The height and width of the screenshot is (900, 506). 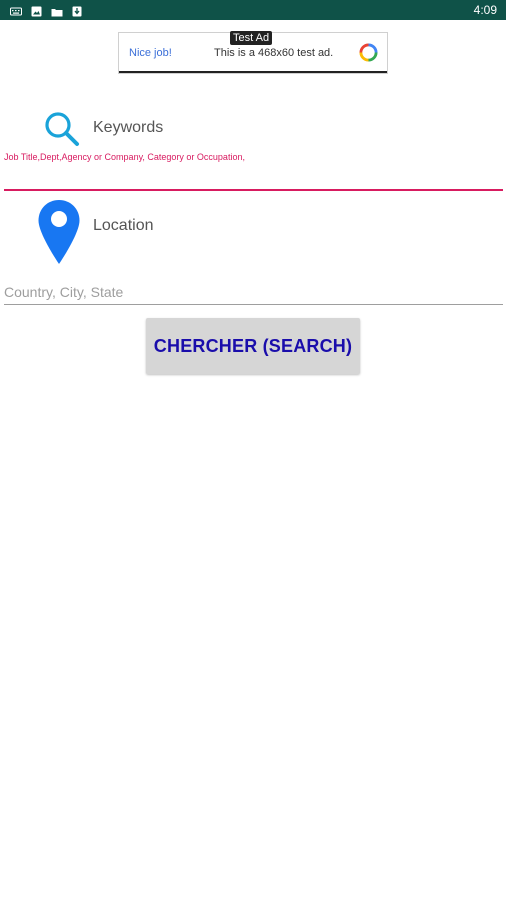 What do you see at coordinates (253, 72) in the screenshot?
I see `ad-divider` at bounding box center [253, 72].